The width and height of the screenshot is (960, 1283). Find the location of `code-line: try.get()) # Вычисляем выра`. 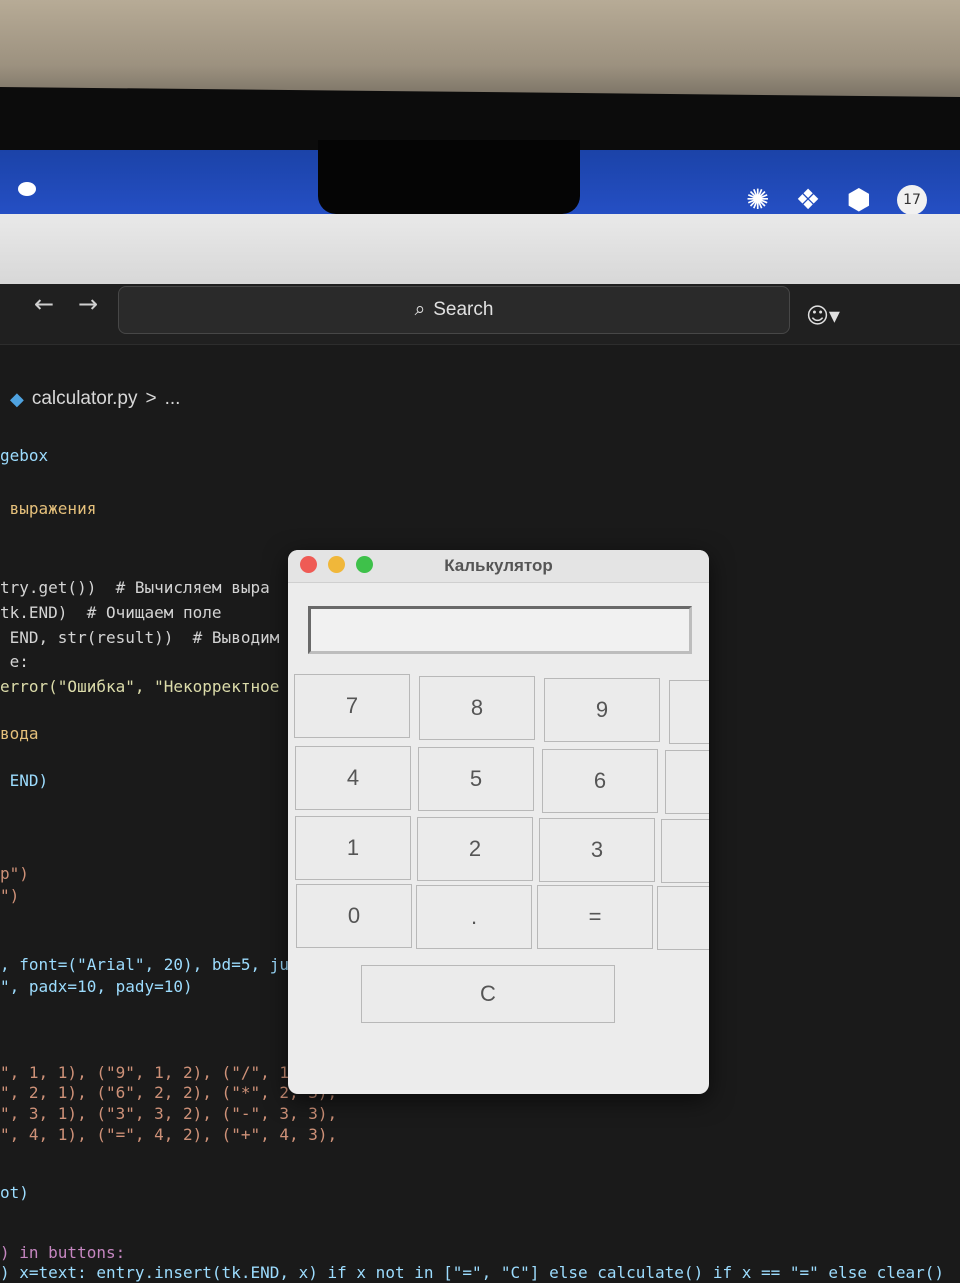

code-line: try.get()) # Вычисляем выра is located at coordinates (135, 587).